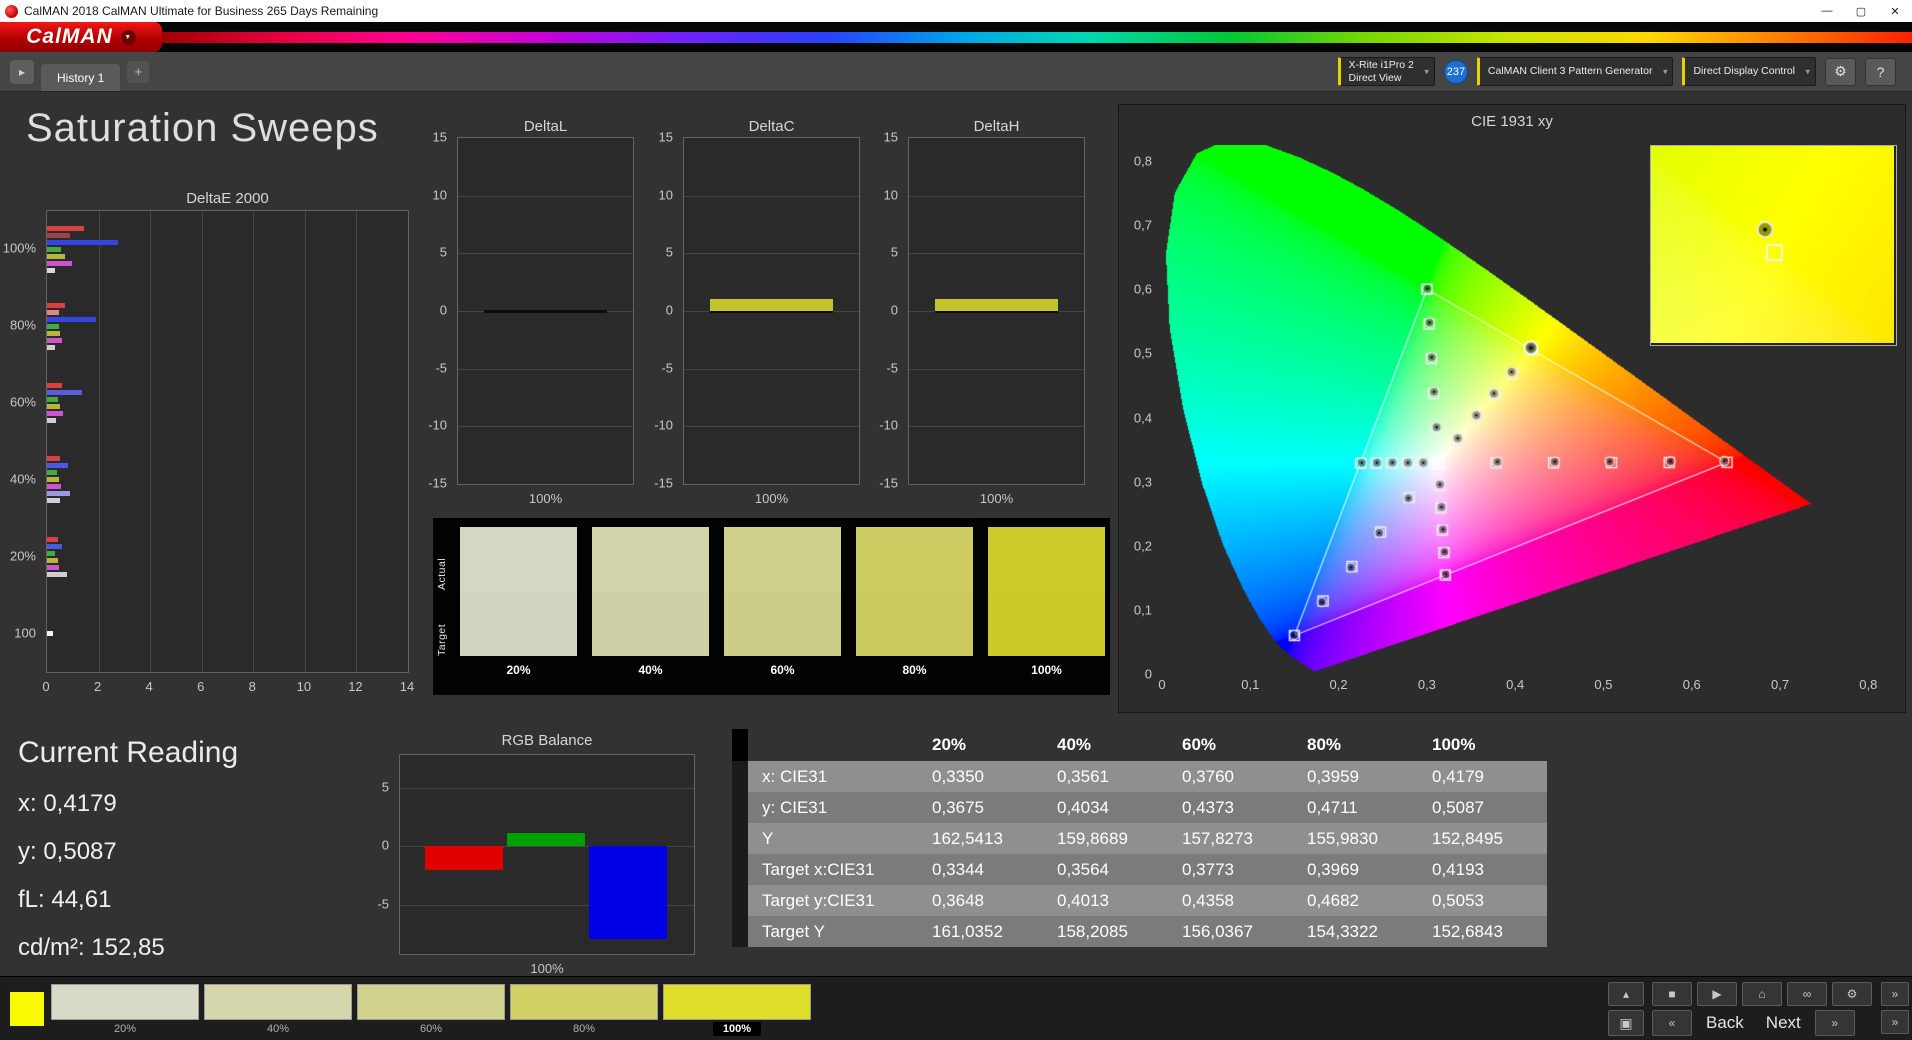  I want to click on x-tick-label: 4, so click(149, 686).